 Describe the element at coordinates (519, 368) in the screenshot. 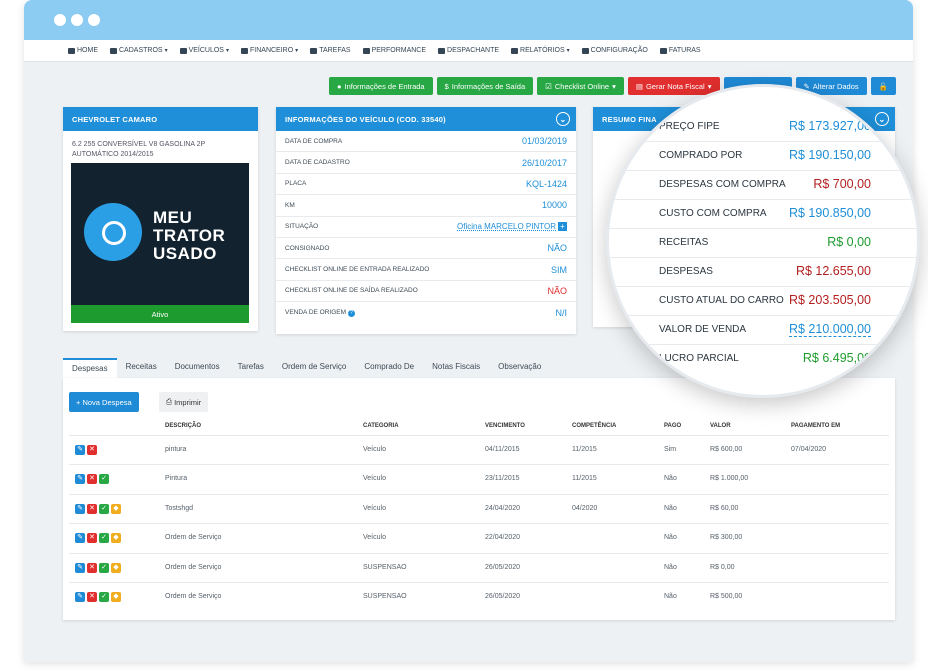

I see `tab-observacao: Observação` at that location.